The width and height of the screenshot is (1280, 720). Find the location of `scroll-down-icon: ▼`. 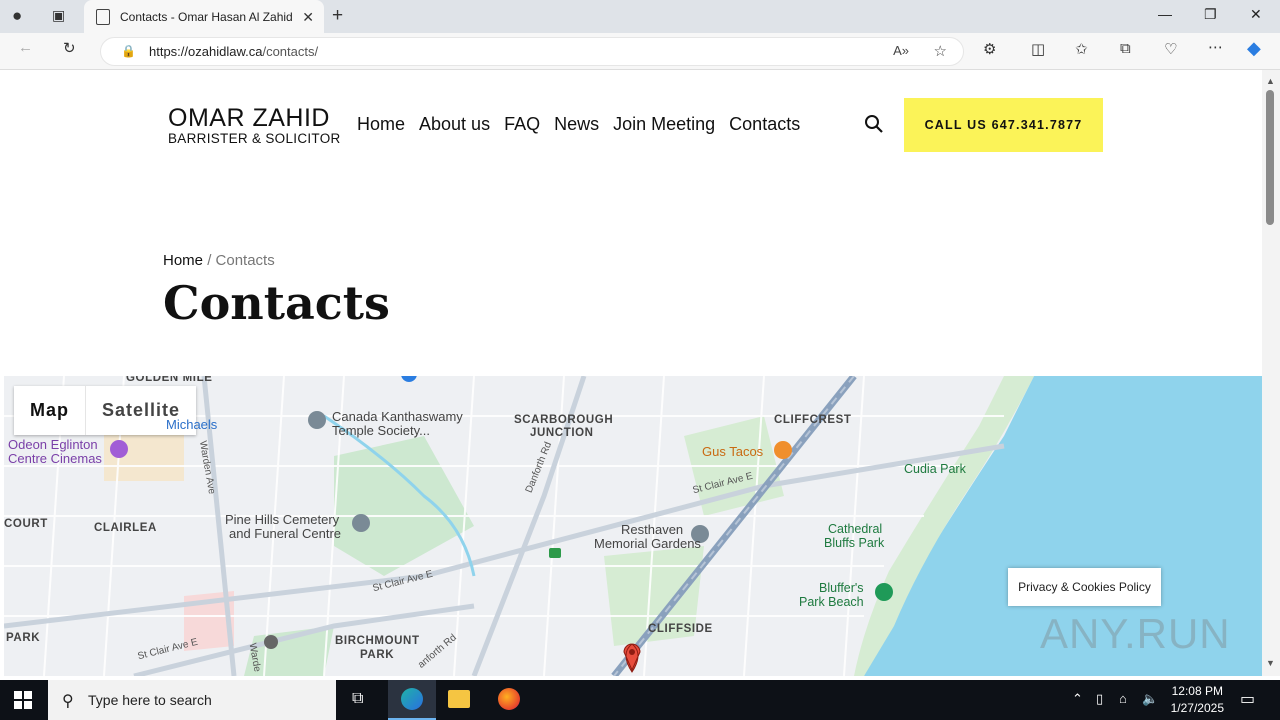

scroll-down-icon: ▼ is located at coordinates (1270, 663).